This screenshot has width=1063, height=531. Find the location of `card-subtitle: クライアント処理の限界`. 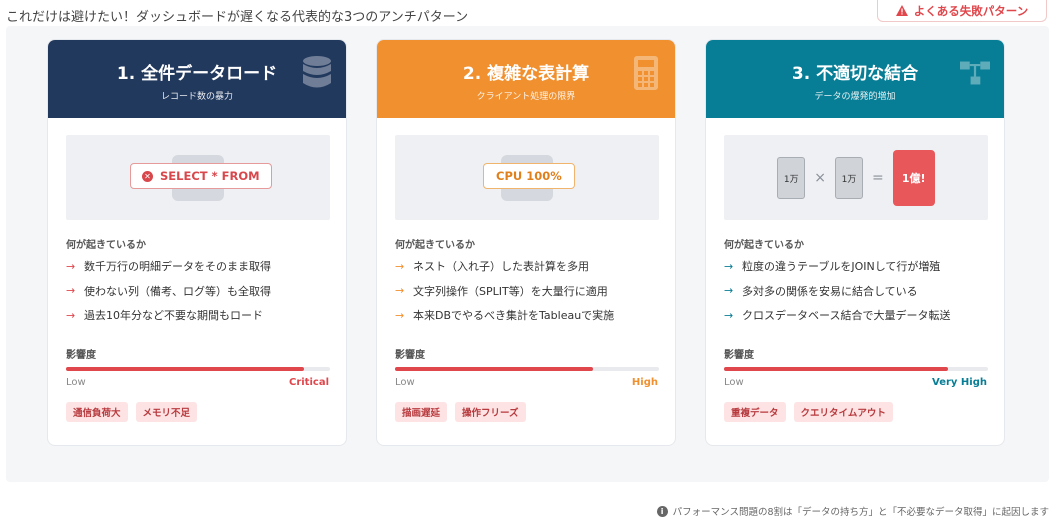

card-subtitle: クライアント処理の限界 is located at coordinates (526, 97).